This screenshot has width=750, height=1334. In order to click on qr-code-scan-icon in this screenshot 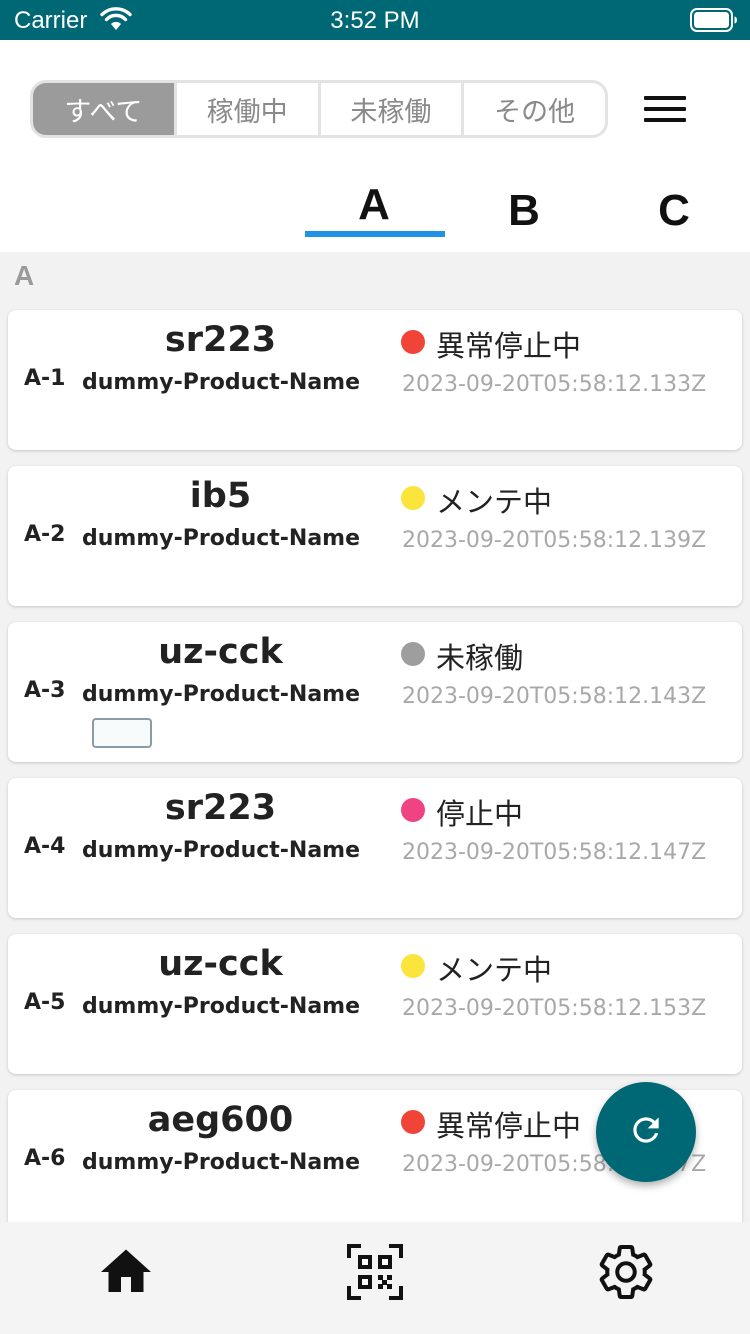, I will do `click(375, 1272)`.